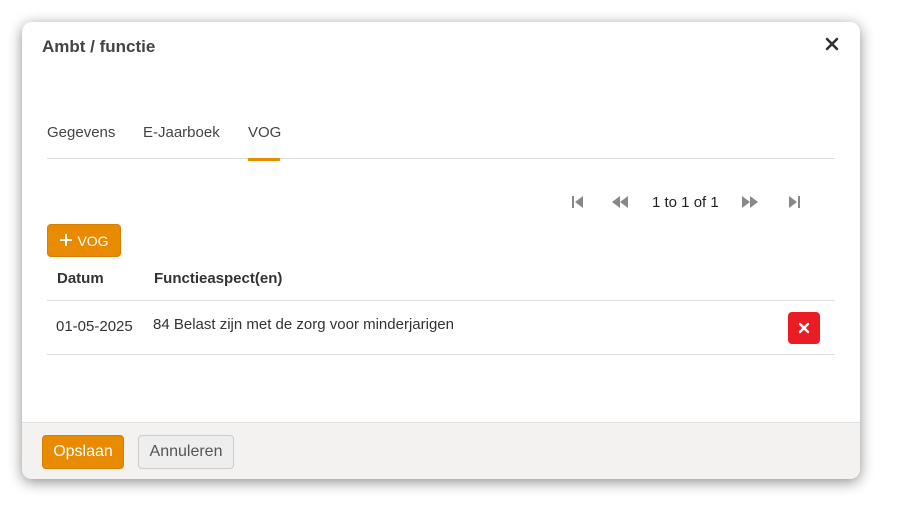 Image resolution: width=898 pixels, height=517 pixels. I want to click on table-header: Datum Functieaspect(en), so click(441, 279).